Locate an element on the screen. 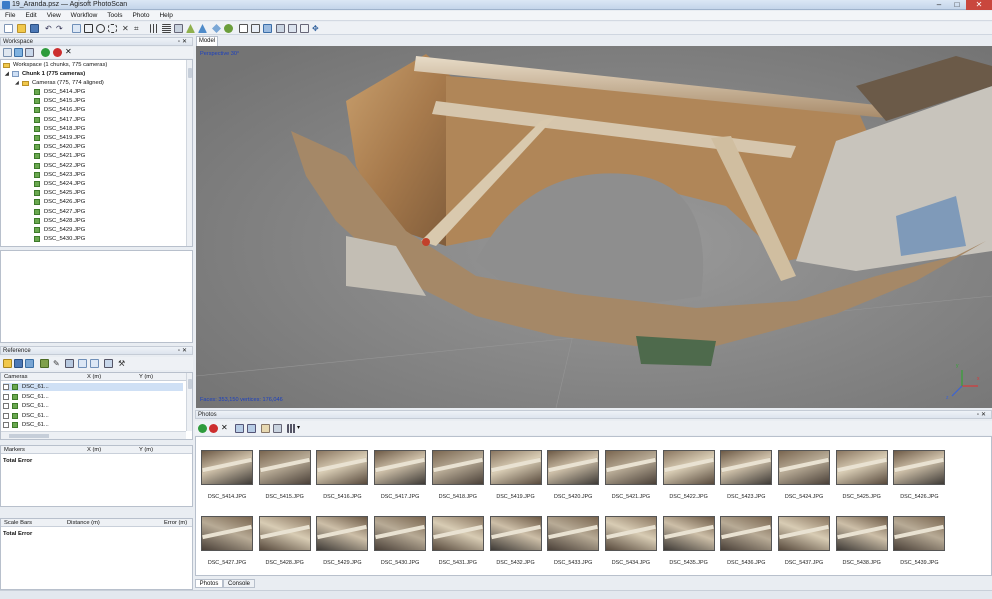  add-folder-icon is located at coordinates (29, 52).